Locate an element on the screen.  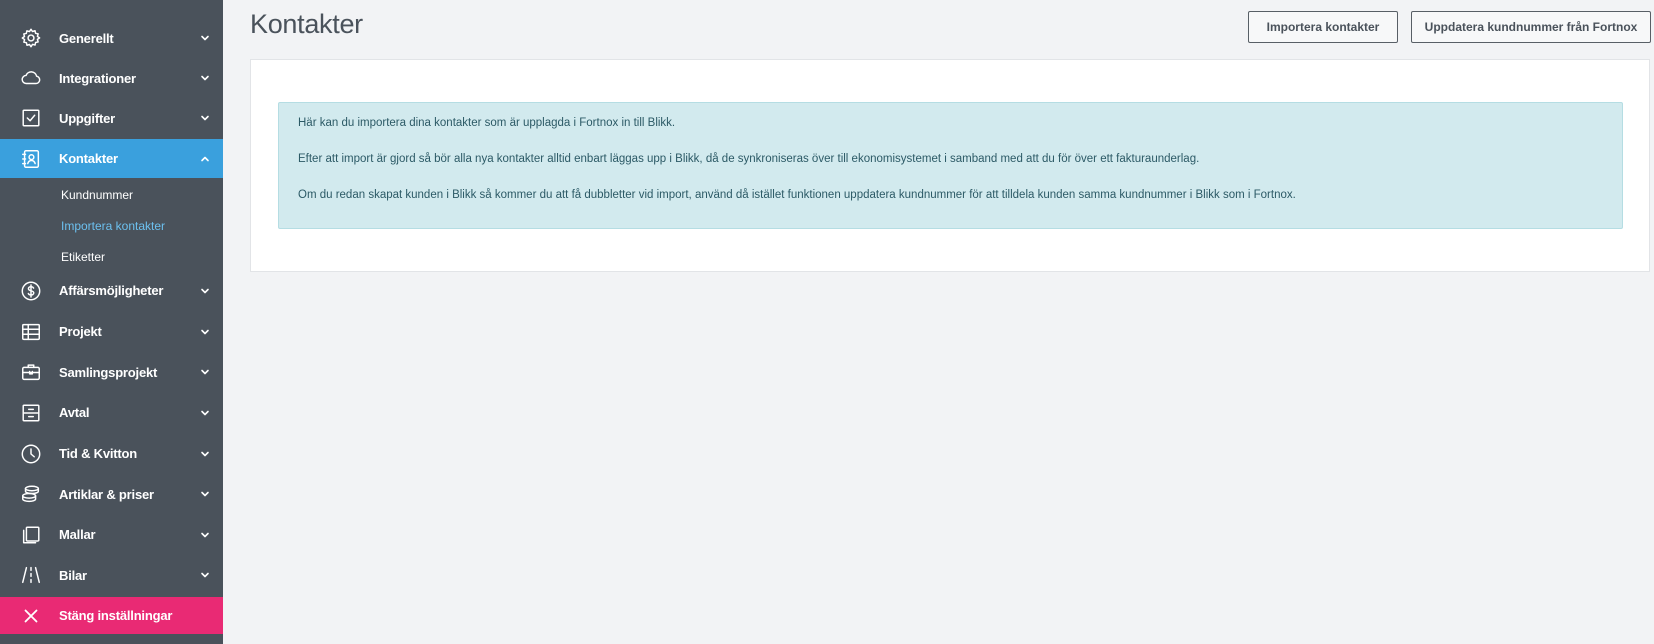
sidebar-item-mallar: Mallar is located at coordinates (111, 534).